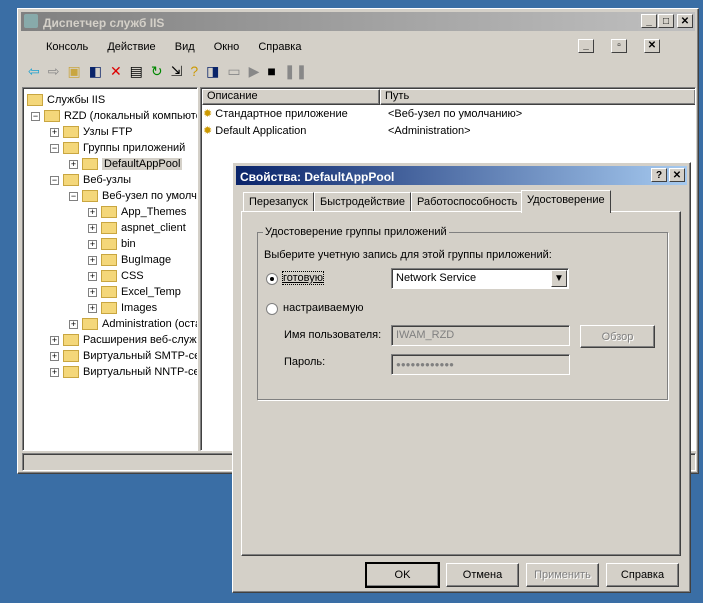 The width and height of the screenshot is (703, 603). I want to click on tree-item-label: Группы приложений, so click(134, 148).